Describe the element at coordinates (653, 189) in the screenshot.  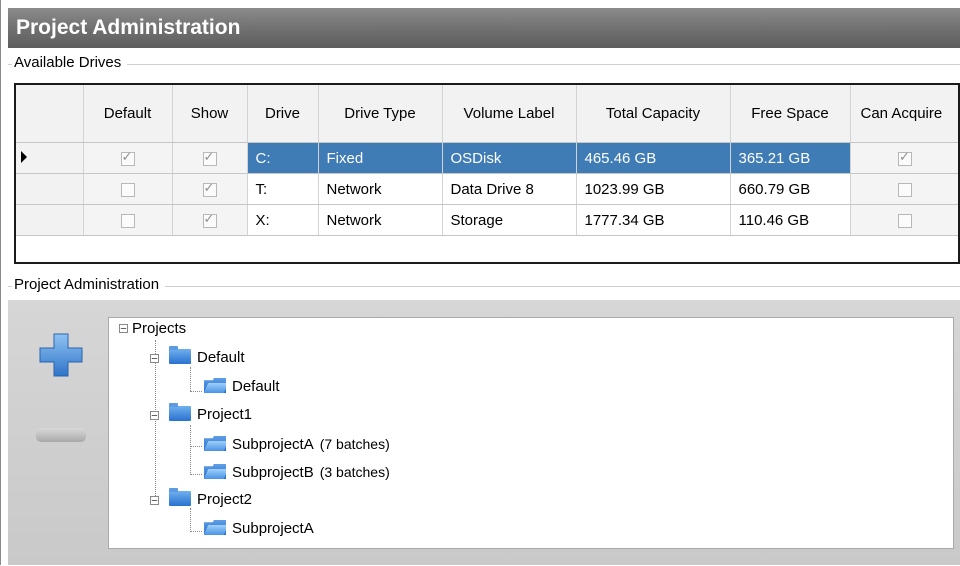
I see `total-capacity-cell: 1023.99 GB` at that location.